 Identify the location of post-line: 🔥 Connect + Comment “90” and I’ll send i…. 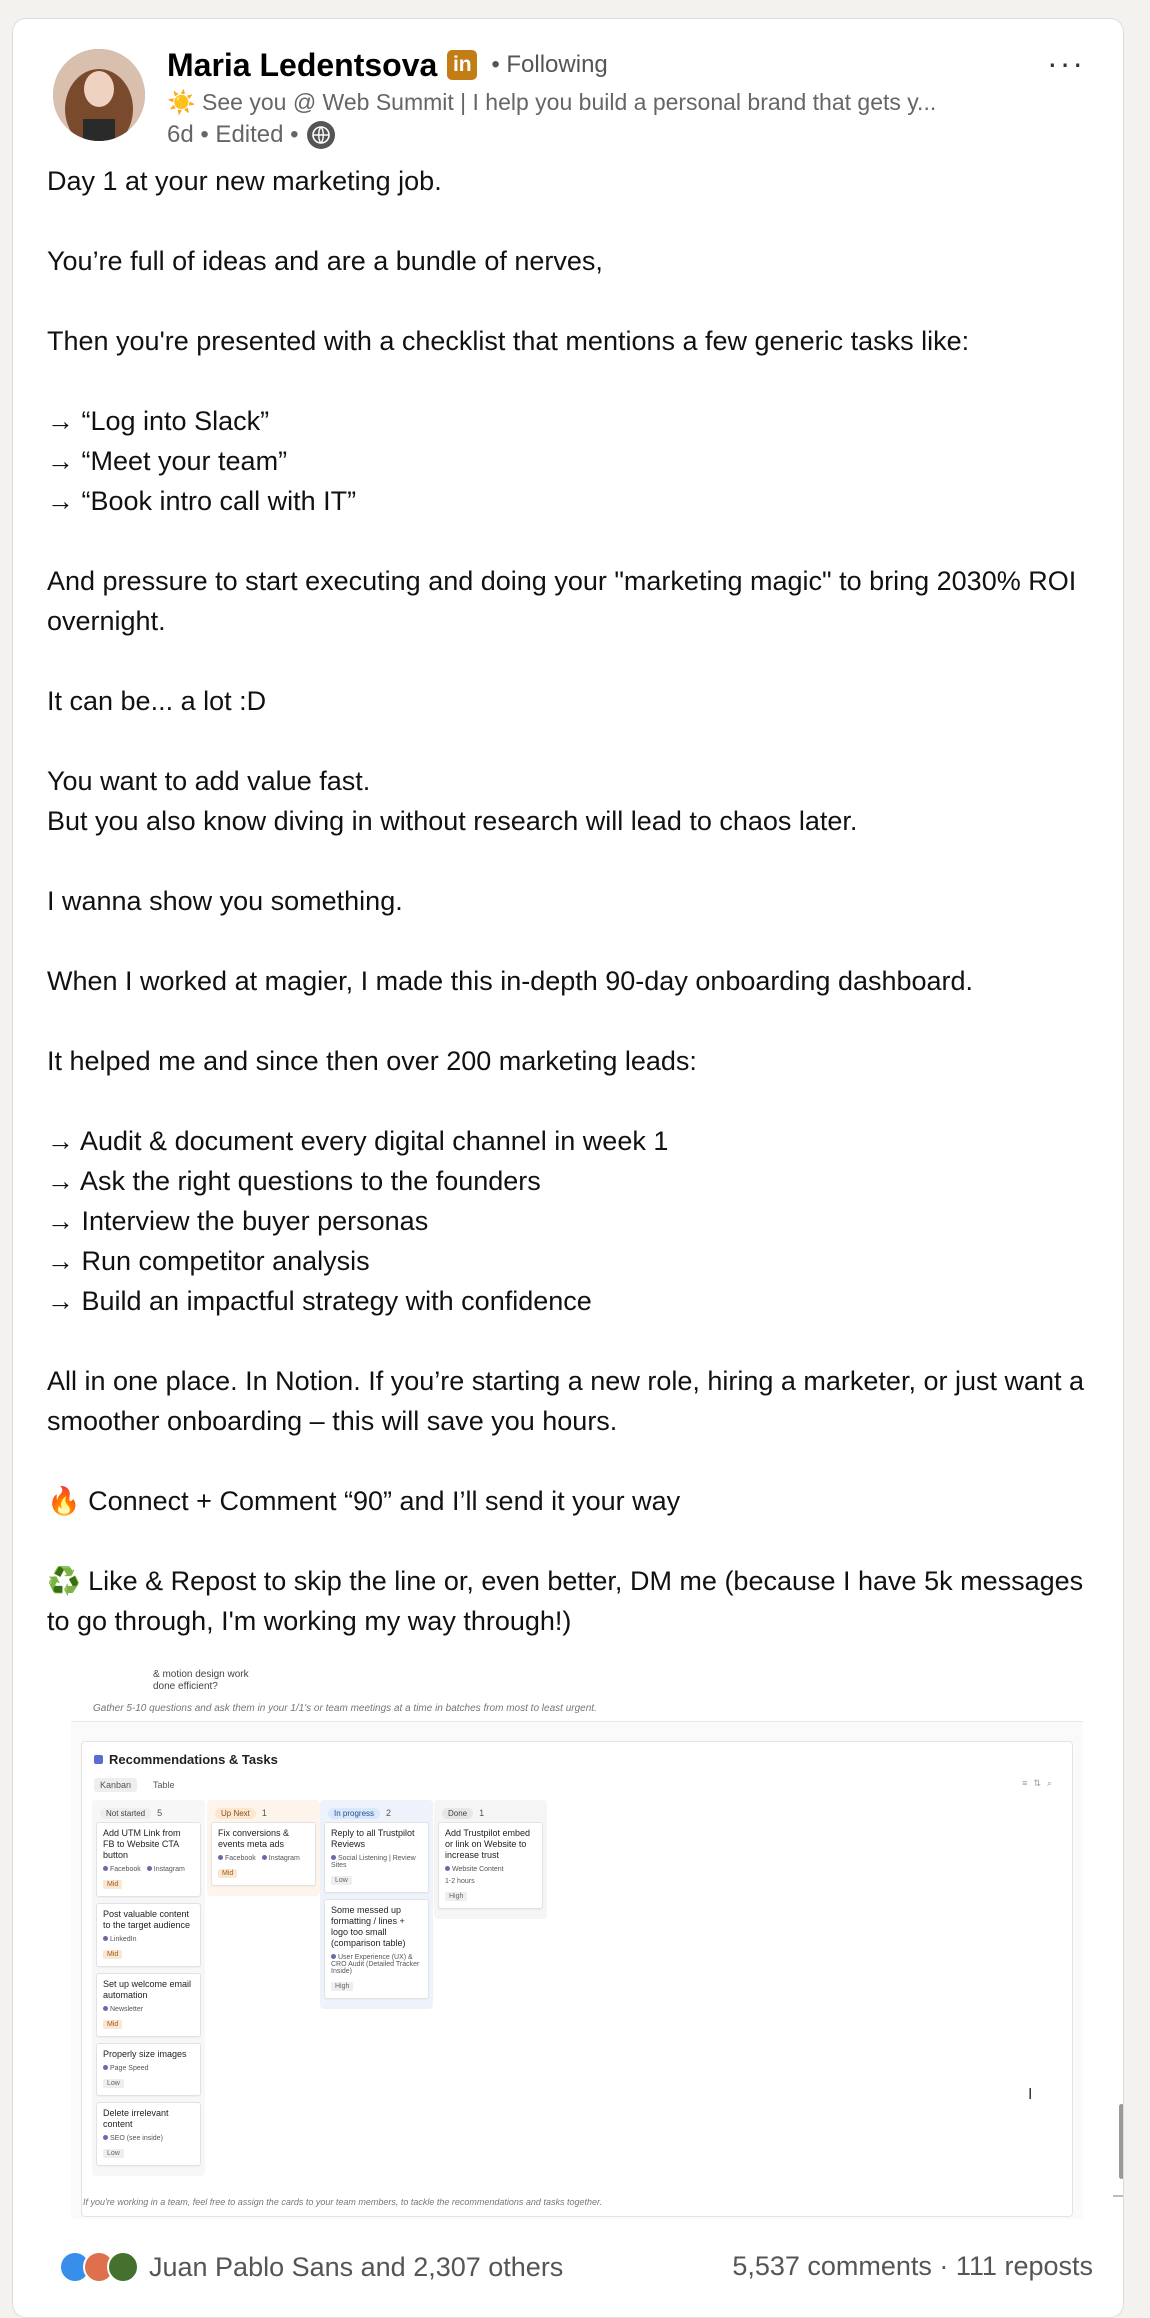
(364, 1501).